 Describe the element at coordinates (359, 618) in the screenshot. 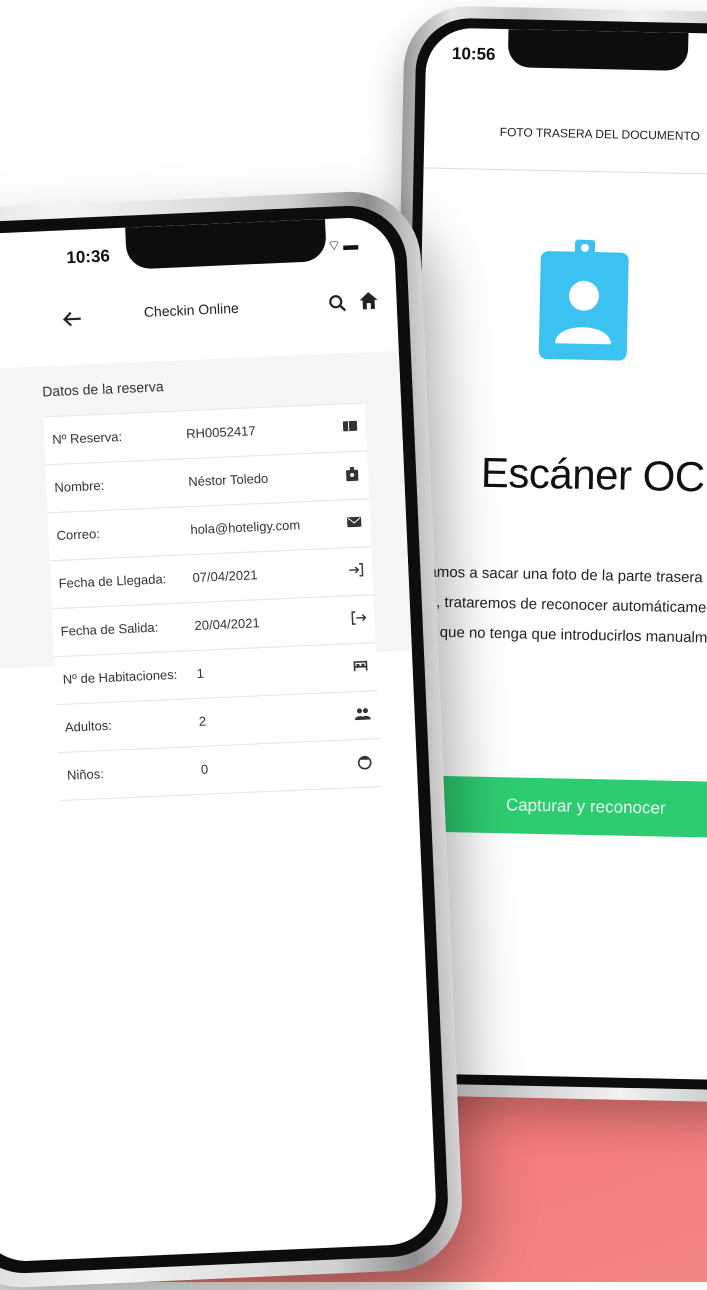

I see `logout-icon` at that location.